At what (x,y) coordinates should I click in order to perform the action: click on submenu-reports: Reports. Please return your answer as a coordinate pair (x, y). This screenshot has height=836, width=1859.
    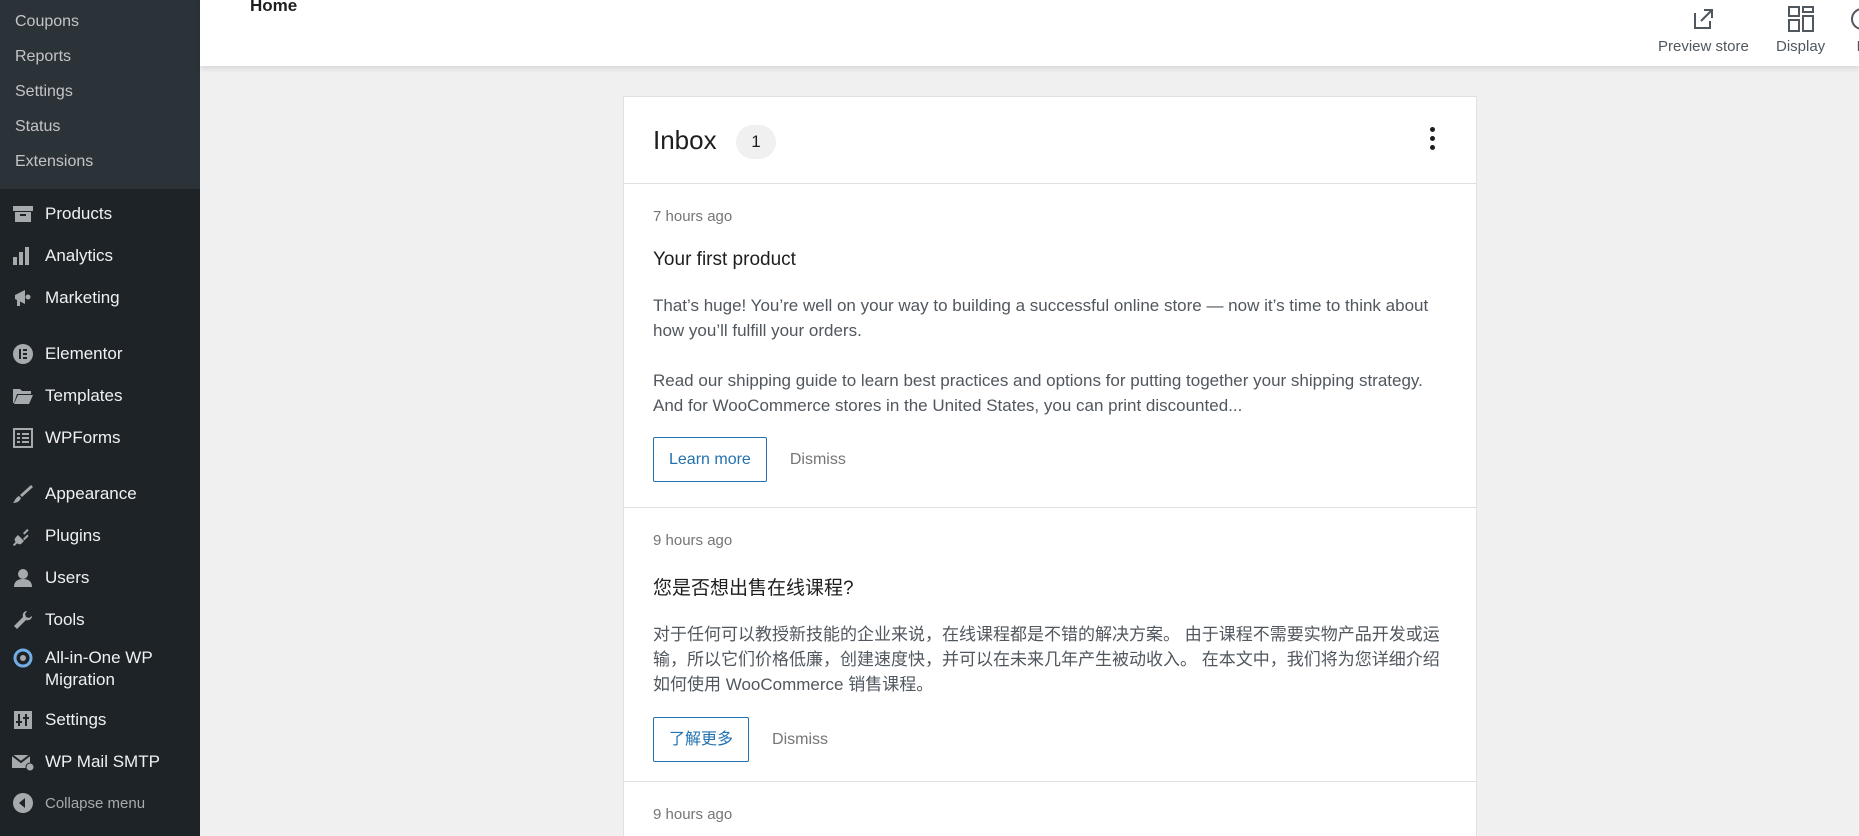
    Looking at the image, I should click on (100, 60).